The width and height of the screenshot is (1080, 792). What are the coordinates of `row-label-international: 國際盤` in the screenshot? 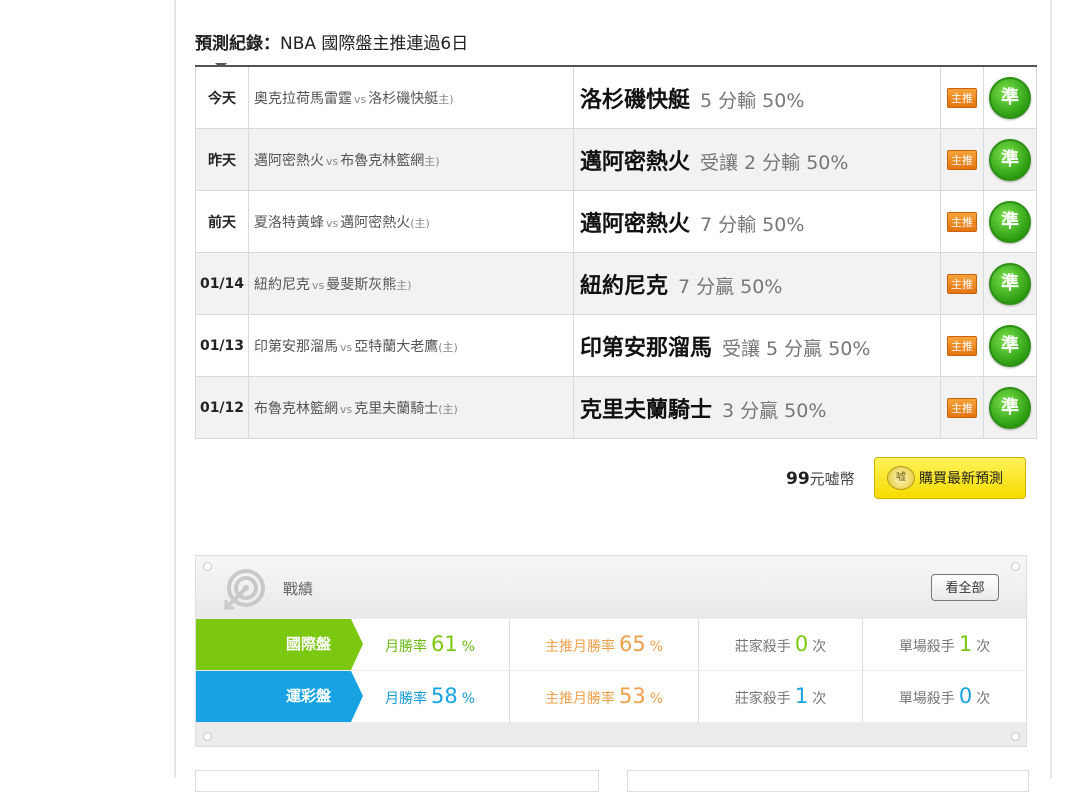 It's located at (279, 644).